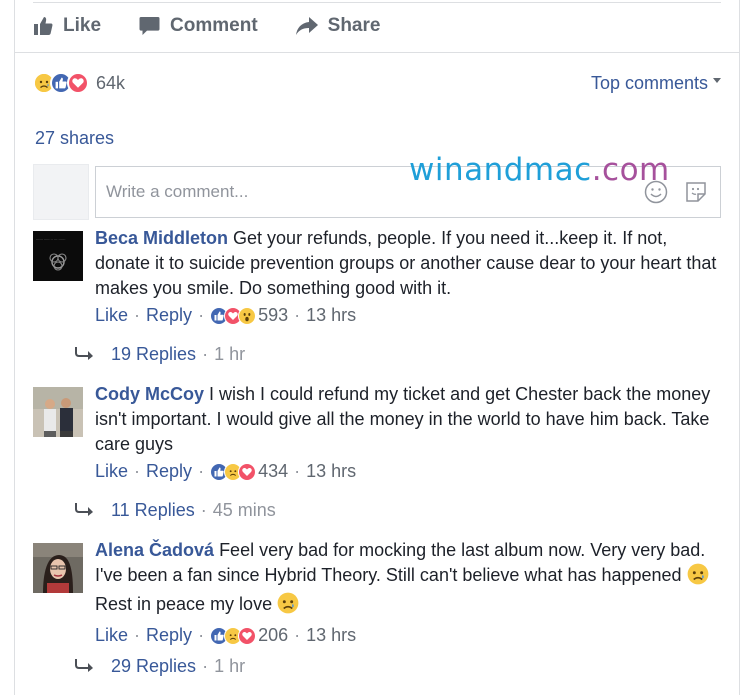 The width and height of the screenshot is (750, 695). What do you see at coordinates (649, 82) in the screenshot?
I see `top-comments-label: Top comments` at bounding box center [649, 82].